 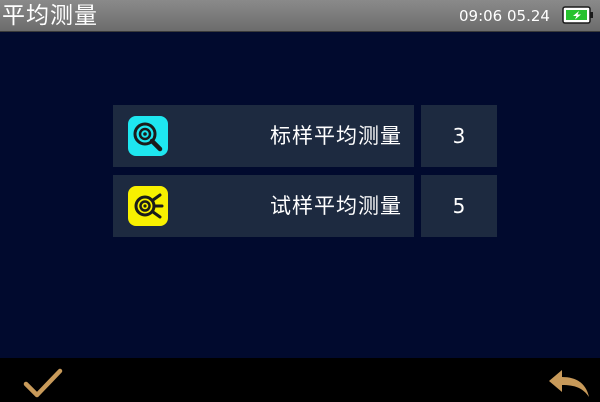 I want to click on test-sample-icon, so click(x=148, y=206).